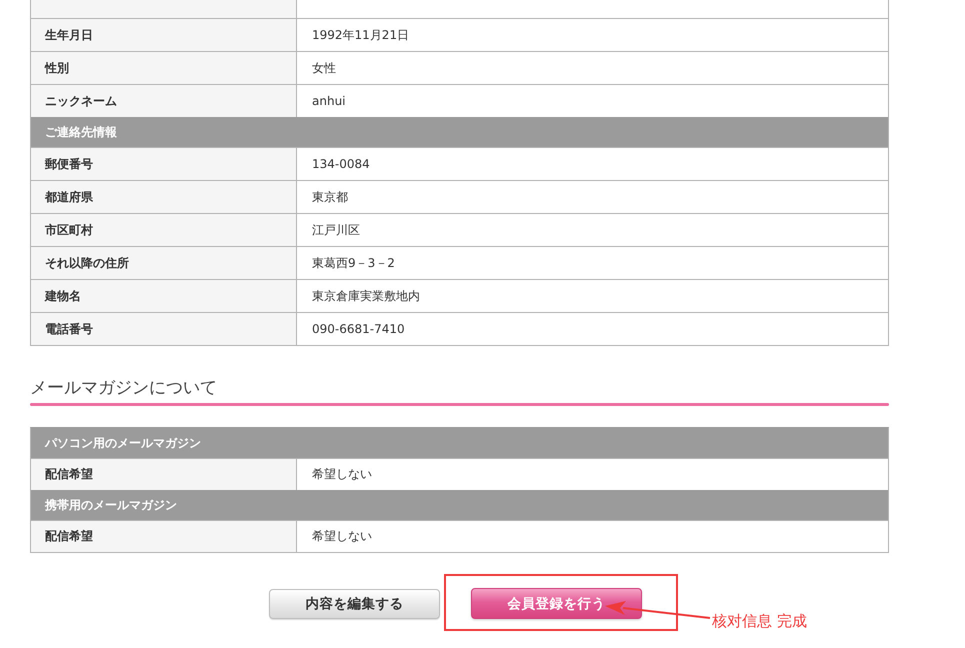 The image size is (965, 648). I want to click on field-label: 生年月日, so click(164, 35).